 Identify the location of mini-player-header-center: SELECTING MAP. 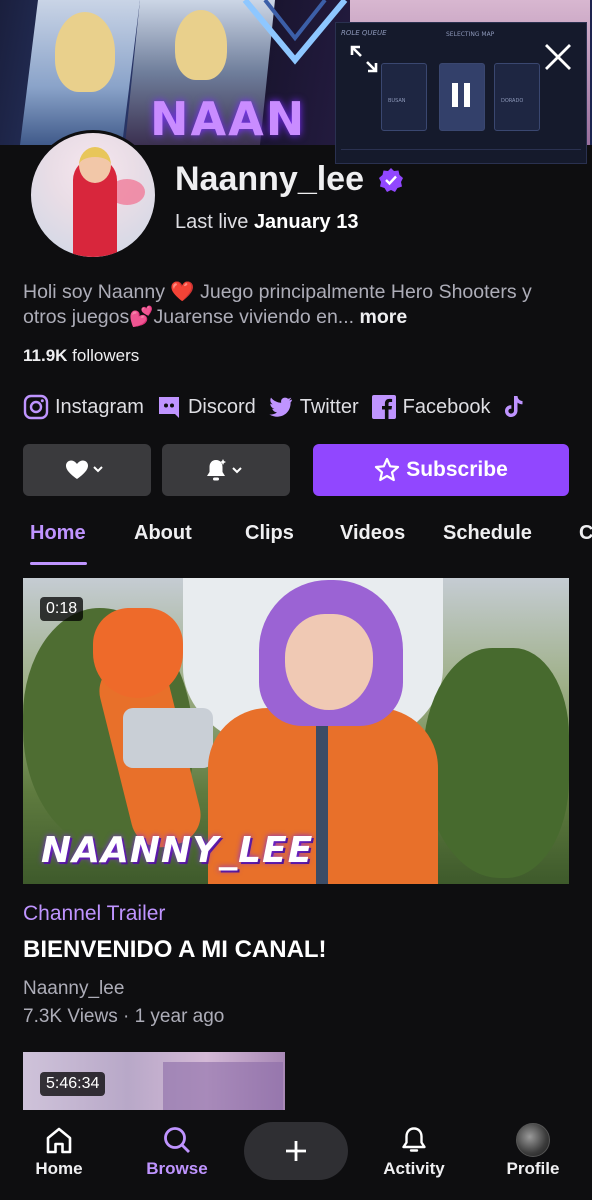
(470, 34).